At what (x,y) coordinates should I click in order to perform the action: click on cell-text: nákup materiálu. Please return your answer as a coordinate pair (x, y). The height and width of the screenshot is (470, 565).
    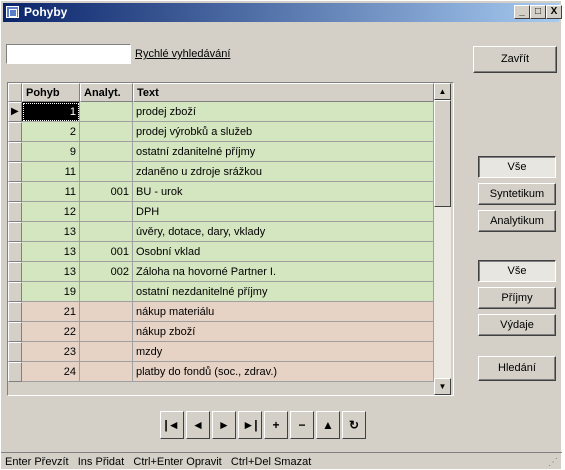
    Looking at the image, I should click on (283, 312).